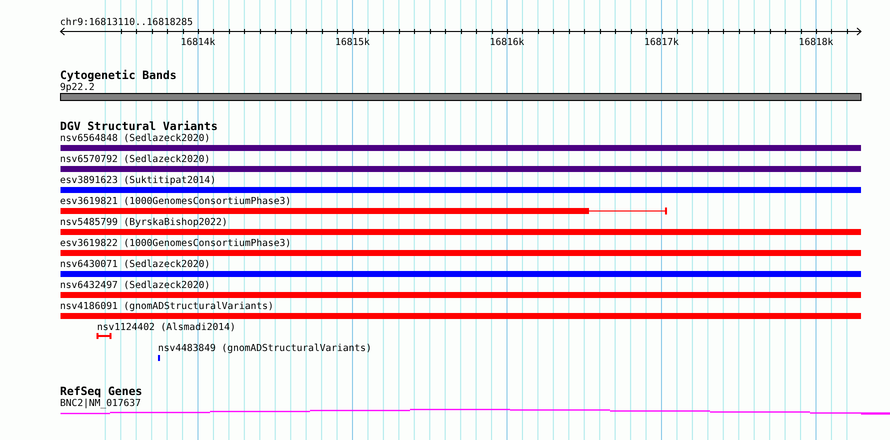 The image size is (890, 440). What do you see at coordinates (135, 138) in the screenshot?
I see `variant-label: nsv6564848 (Sedlazeck2020)` at bounding box center [135, 138].